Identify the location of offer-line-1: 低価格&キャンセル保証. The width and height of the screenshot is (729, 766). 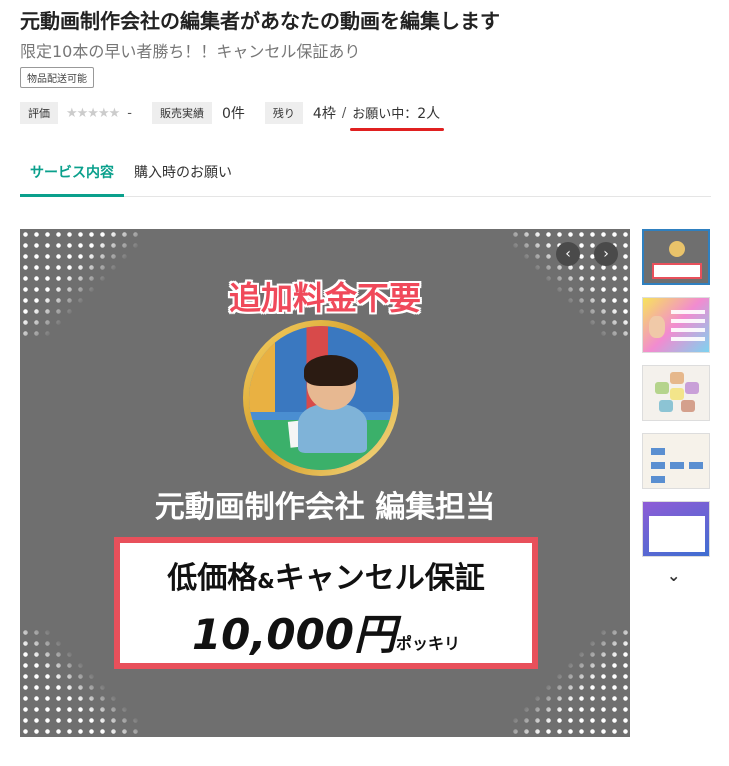
(326, 575).